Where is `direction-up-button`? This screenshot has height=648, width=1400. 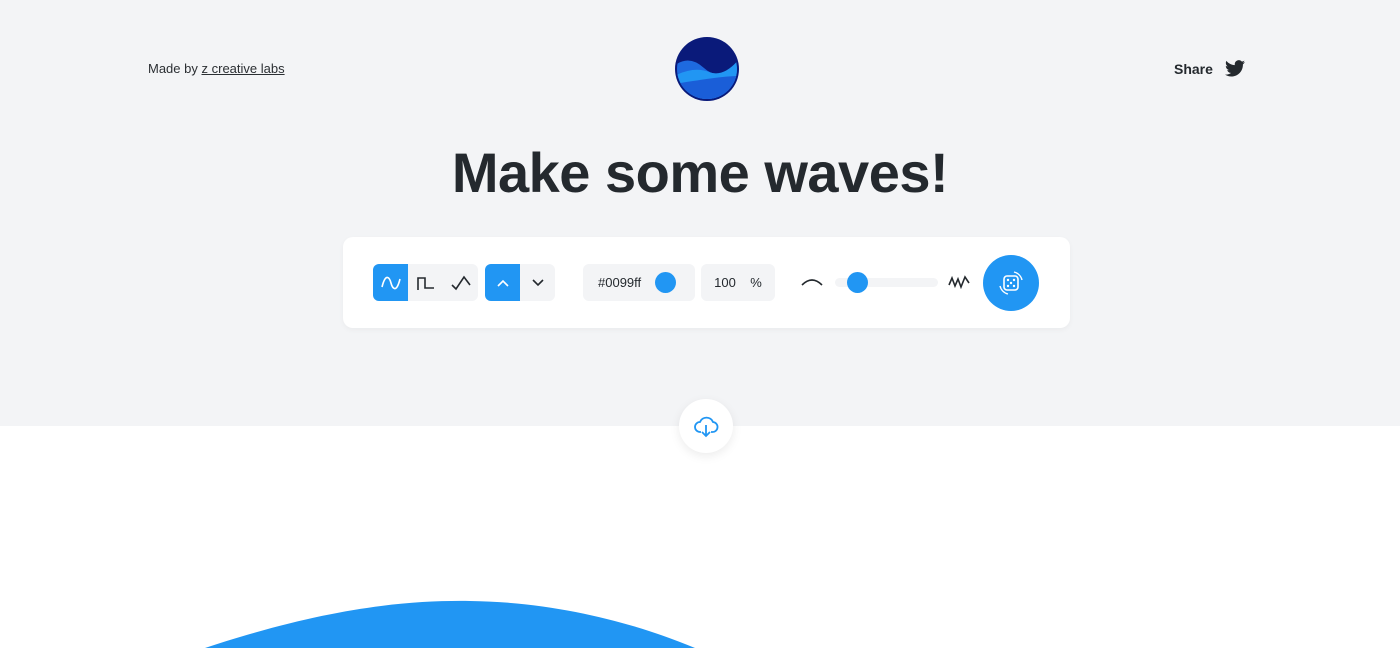 direction-up-button is located at coordinates (502, 282).